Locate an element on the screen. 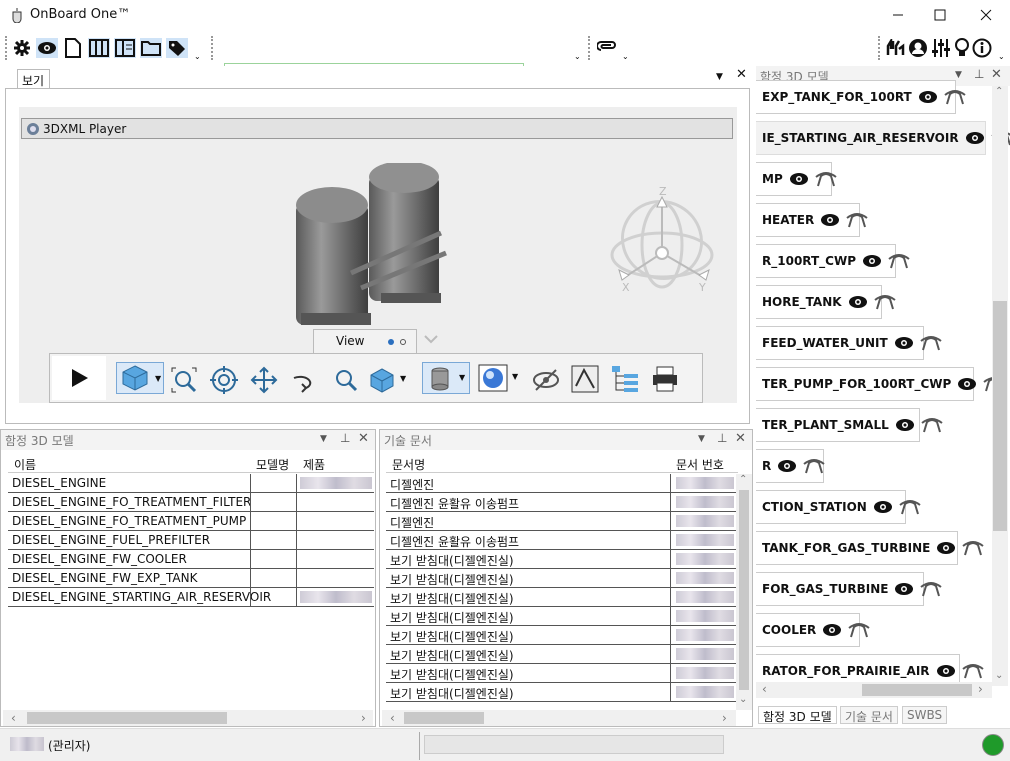 This screenshot has height=761, width=1010. list-item: FOR_GAS_TURBINE is located at coordinates (849, 589).